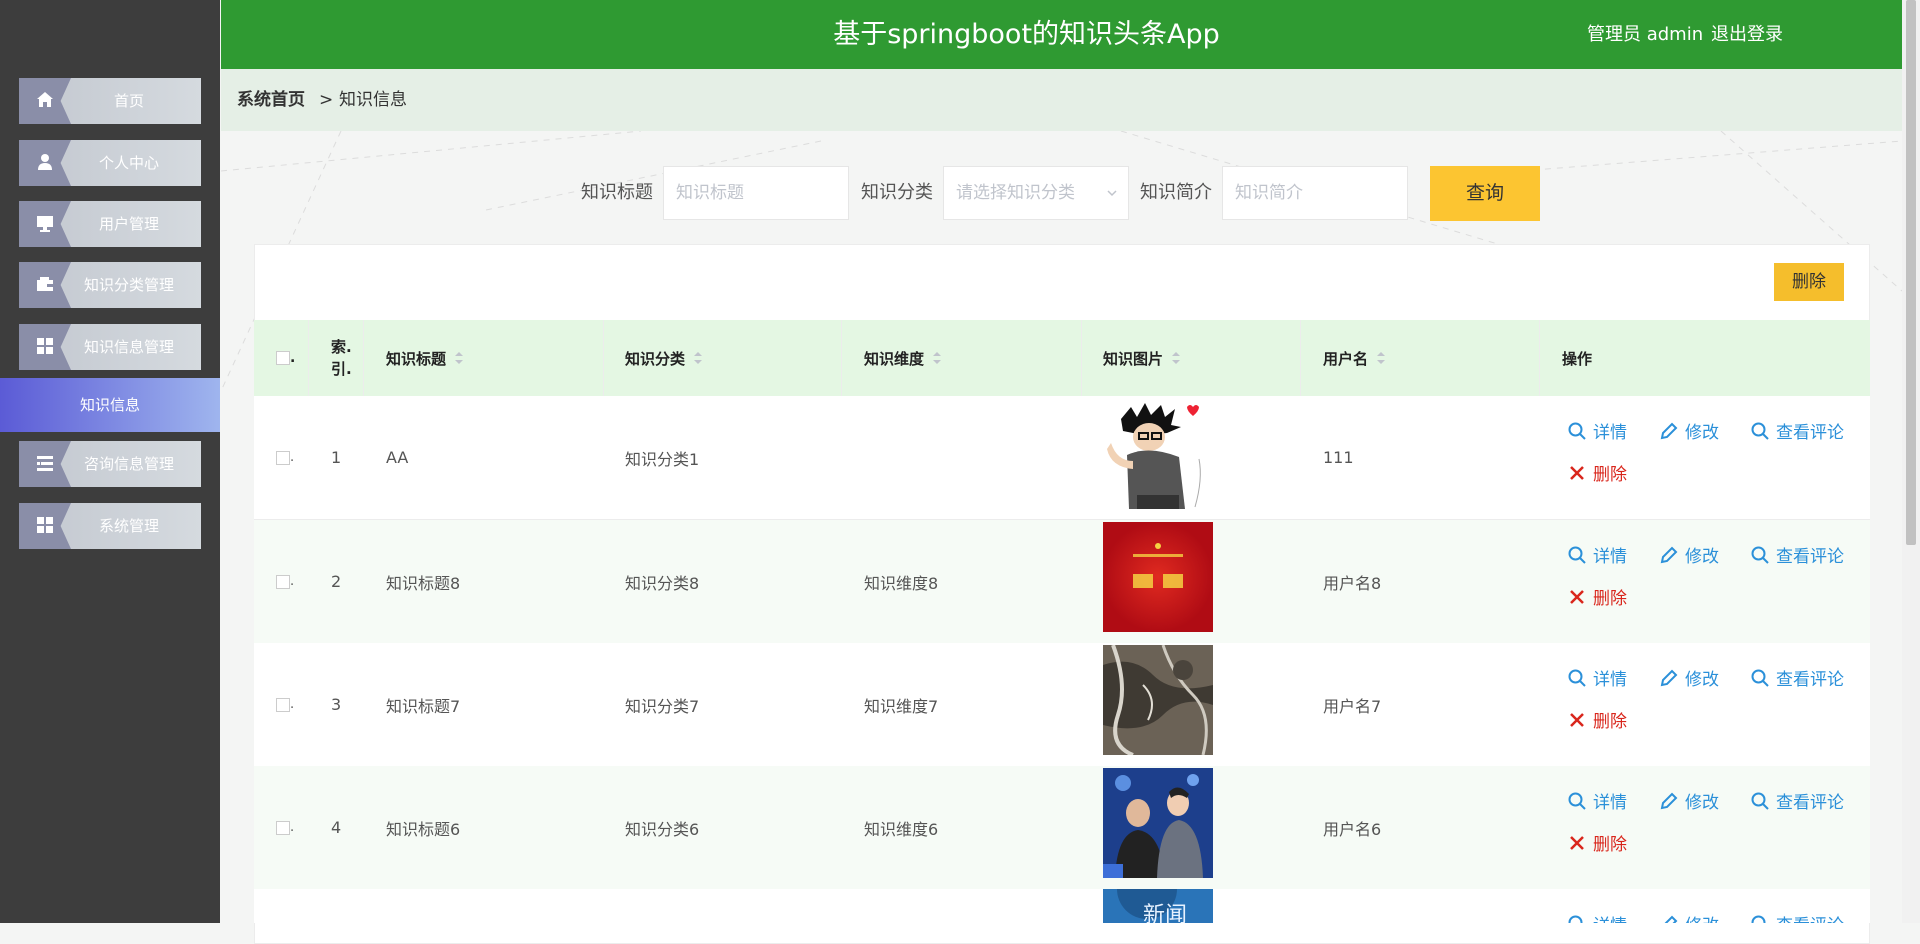 The height and width of the screenshot is (944, 1920). I want to click on cell-index: 2, so click(336, 581).